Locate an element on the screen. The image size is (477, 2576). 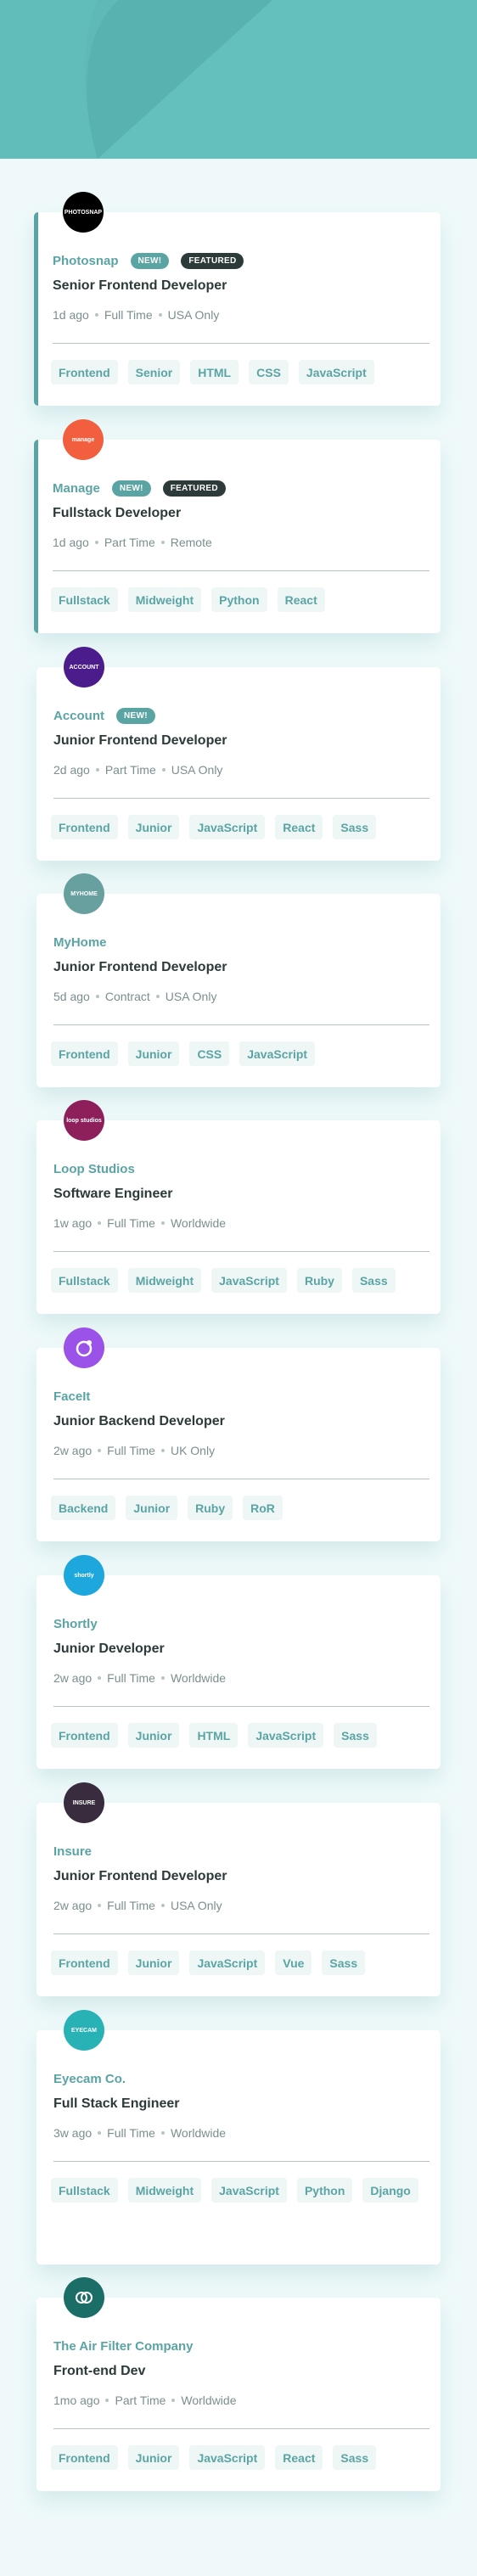
filter-tag: RoR is located at coordinates (263, 1508).